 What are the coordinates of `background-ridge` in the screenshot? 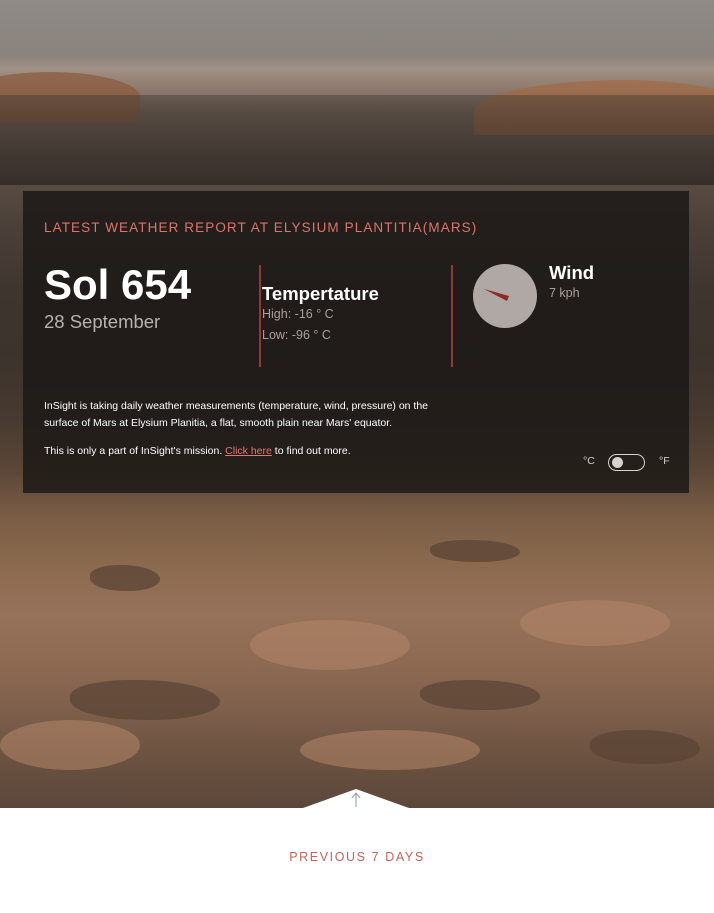 It's located at (357, 140).